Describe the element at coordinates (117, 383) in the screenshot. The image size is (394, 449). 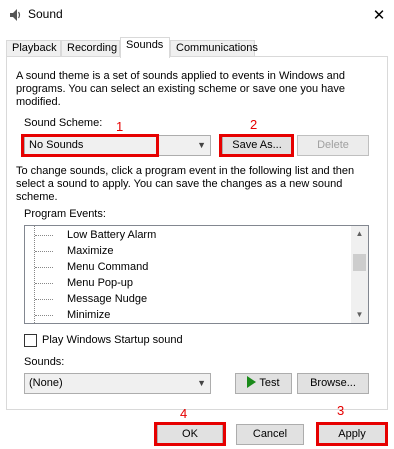
I see `sound-select: (None) ▼` at that location.